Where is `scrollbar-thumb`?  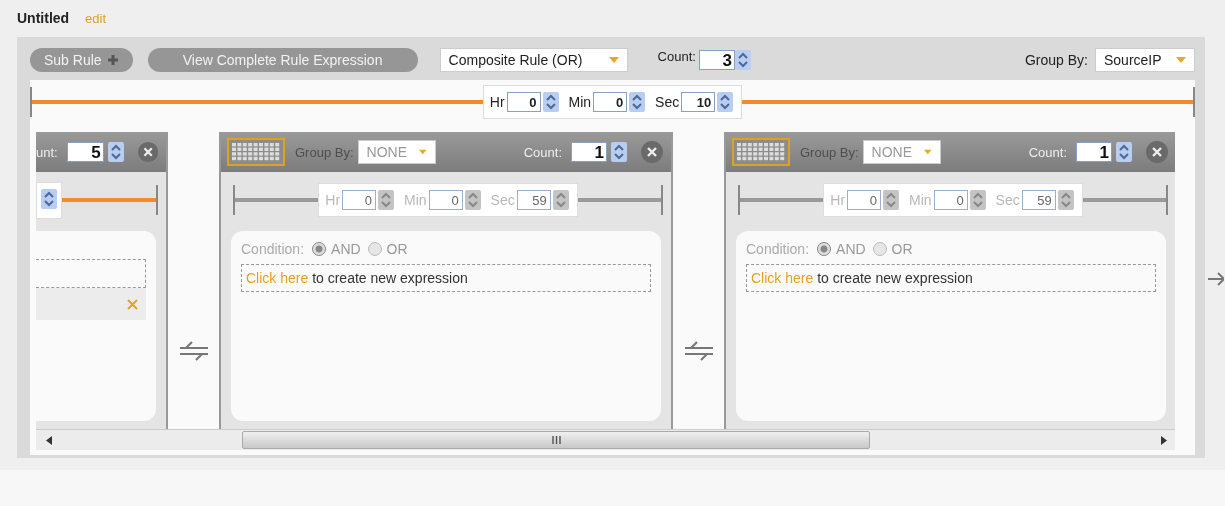 scrollbar-thumb is located at coordinates (556, 440).